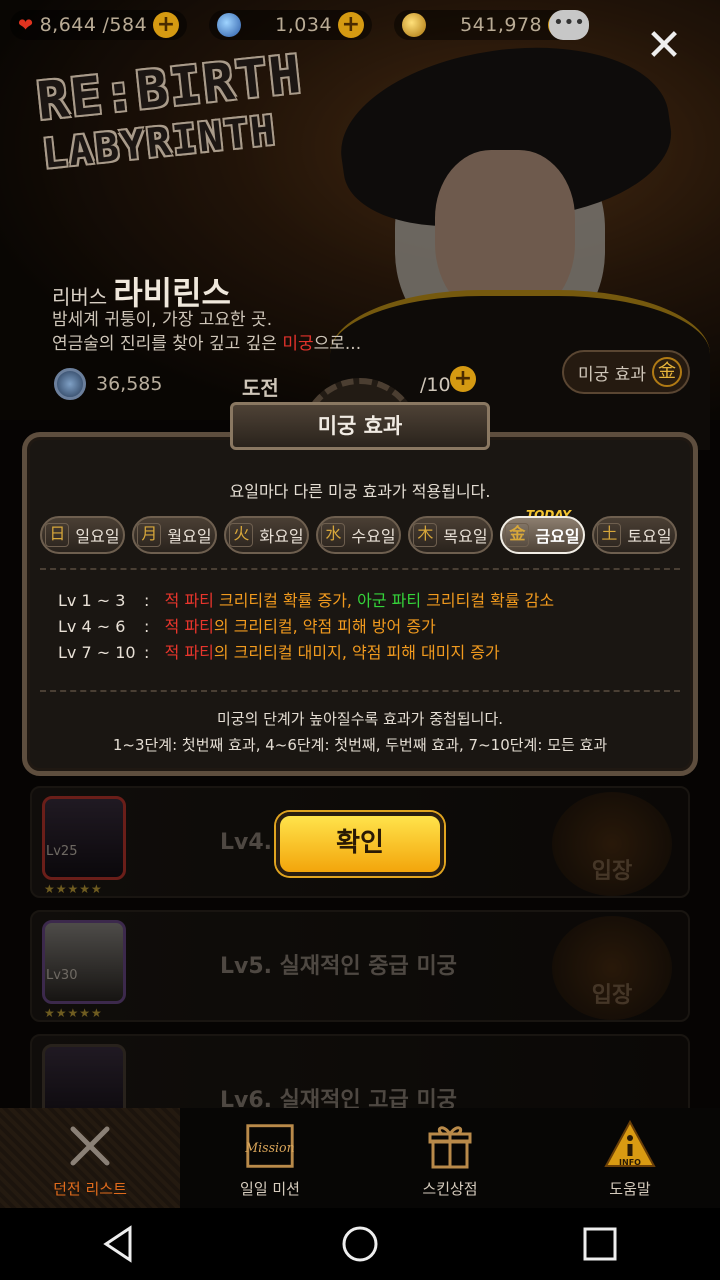  What do you see at coordinates (304, 25) in the screenshot?
I see `gem-value: 1,034` at bounding box center [304, 25].